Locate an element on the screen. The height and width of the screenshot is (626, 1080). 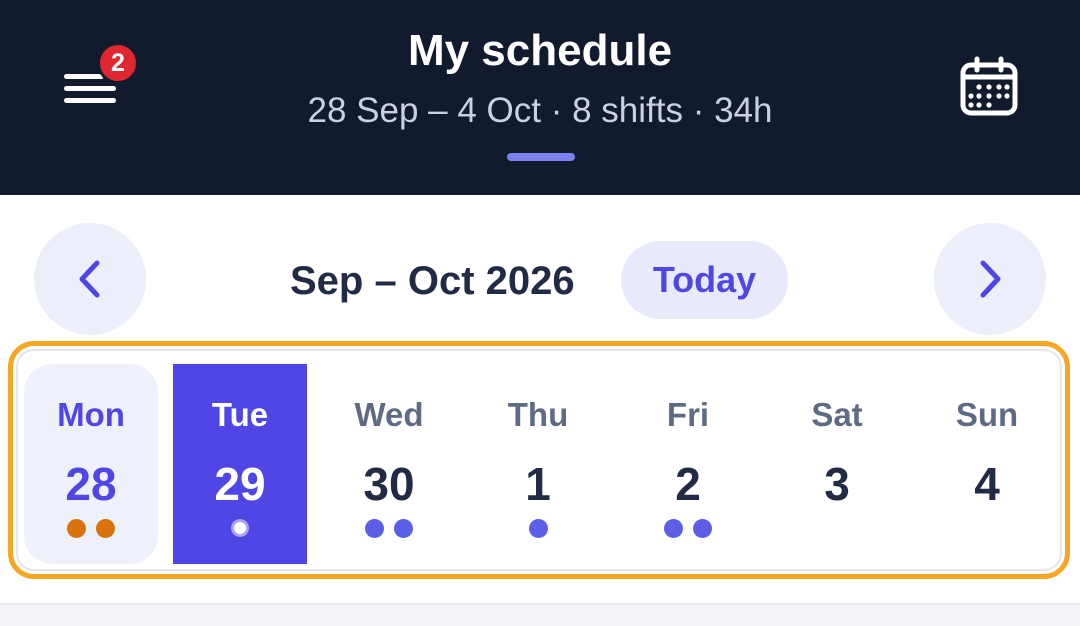
day-name: Fri is located at coordinates (688, 414).